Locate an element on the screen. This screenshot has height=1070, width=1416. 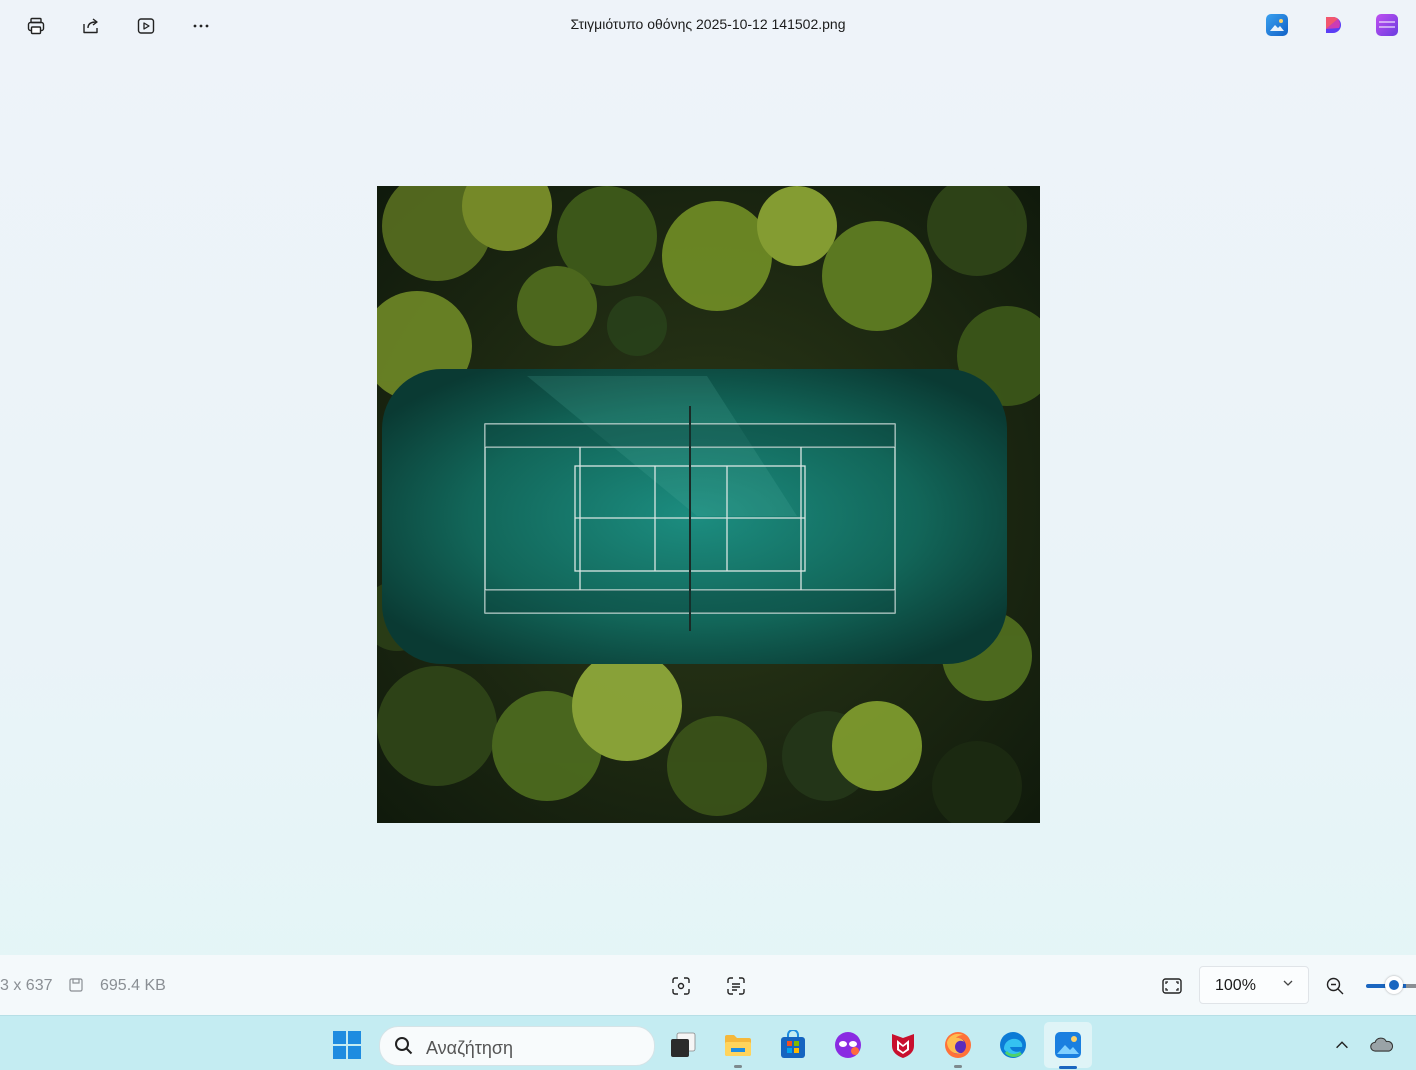
save-icon is located at coordinates (76, 985).